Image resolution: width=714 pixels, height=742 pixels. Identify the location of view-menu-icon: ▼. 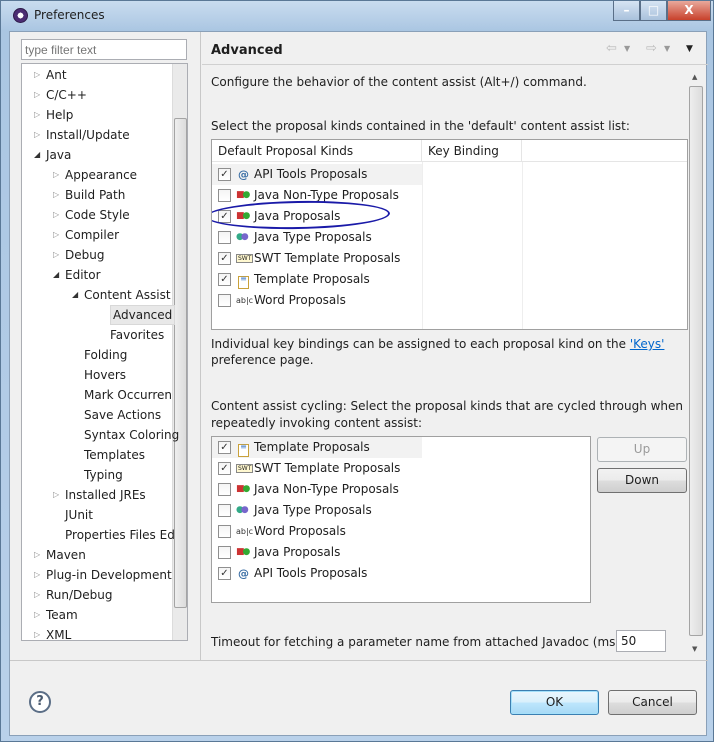
(689, 49).